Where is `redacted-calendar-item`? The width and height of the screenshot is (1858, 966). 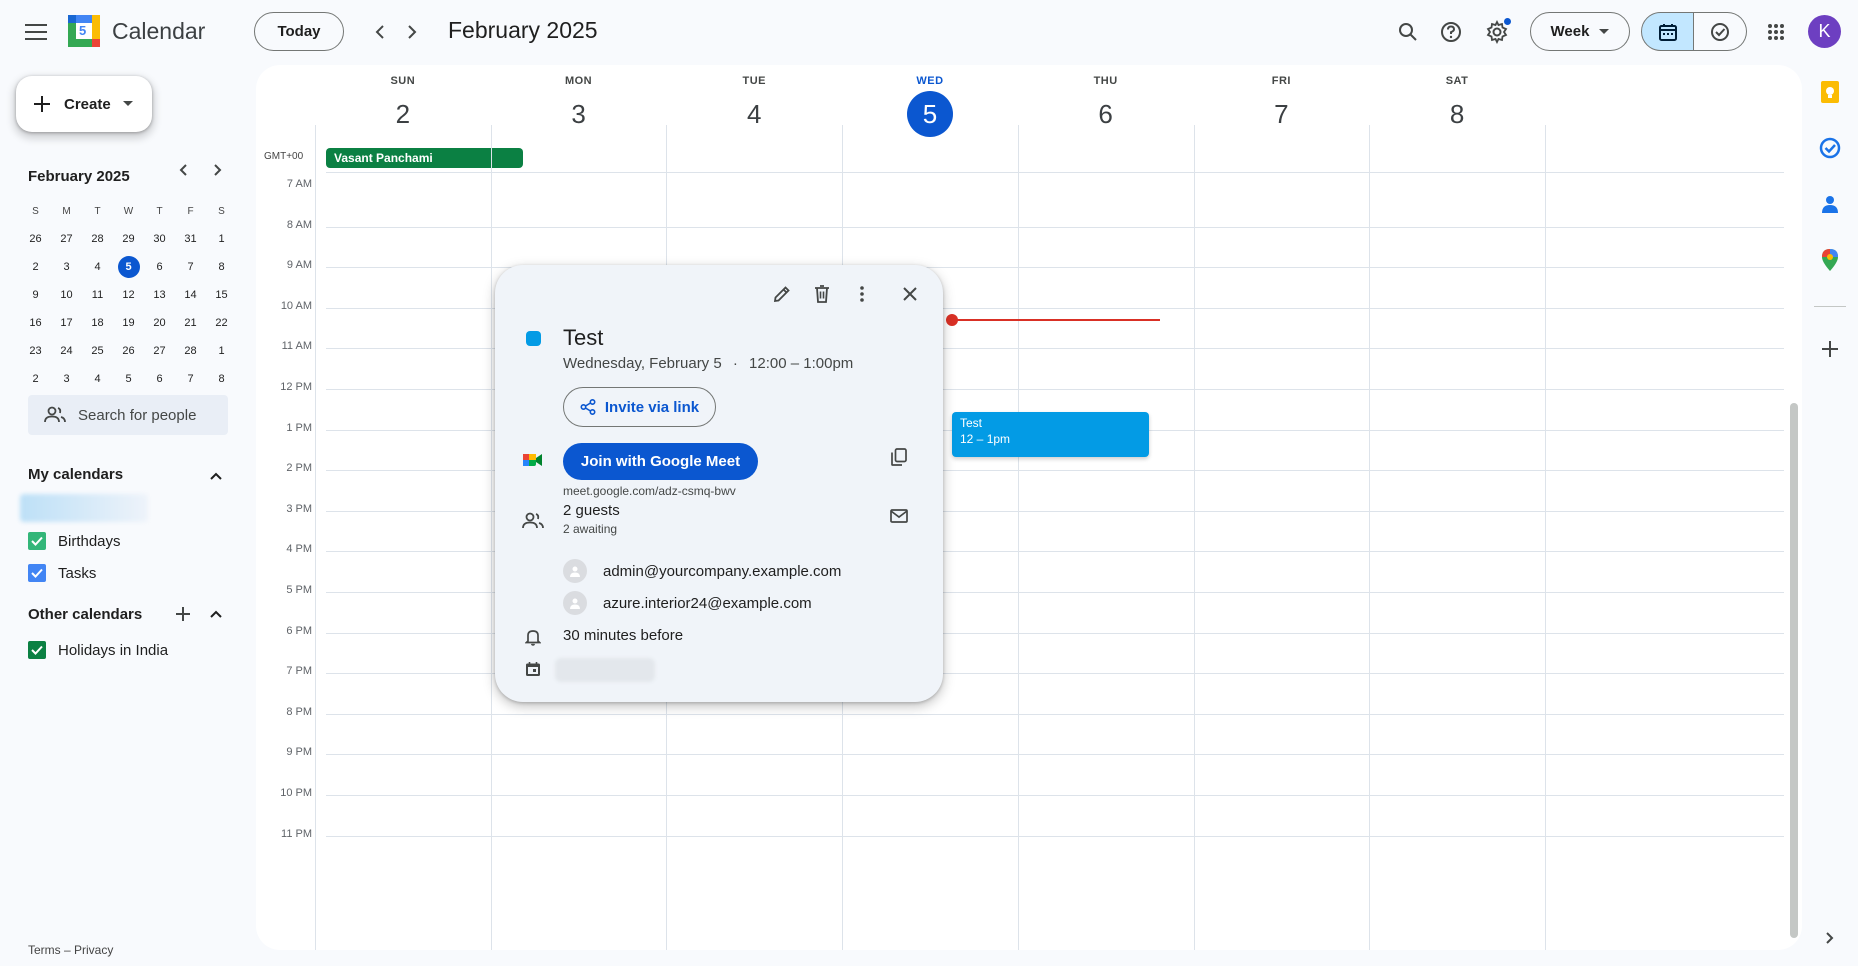 redacted-calendar-item is located at coordinates (84, 508).